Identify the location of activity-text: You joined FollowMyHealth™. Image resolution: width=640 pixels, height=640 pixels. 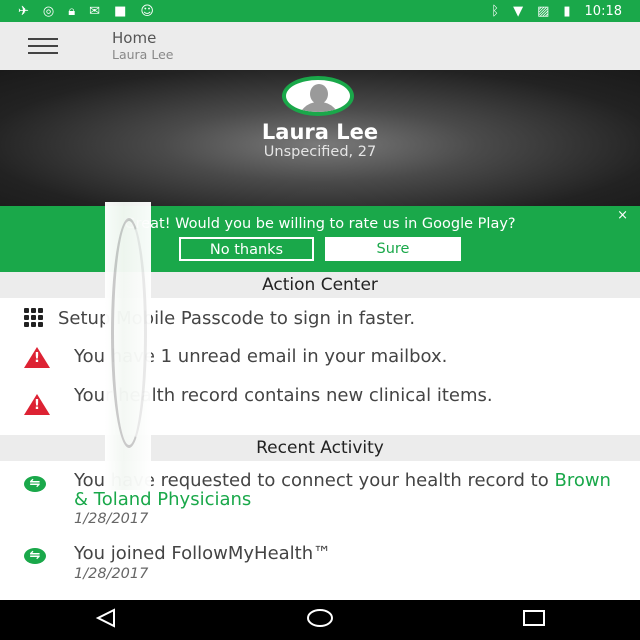
(203, 553).